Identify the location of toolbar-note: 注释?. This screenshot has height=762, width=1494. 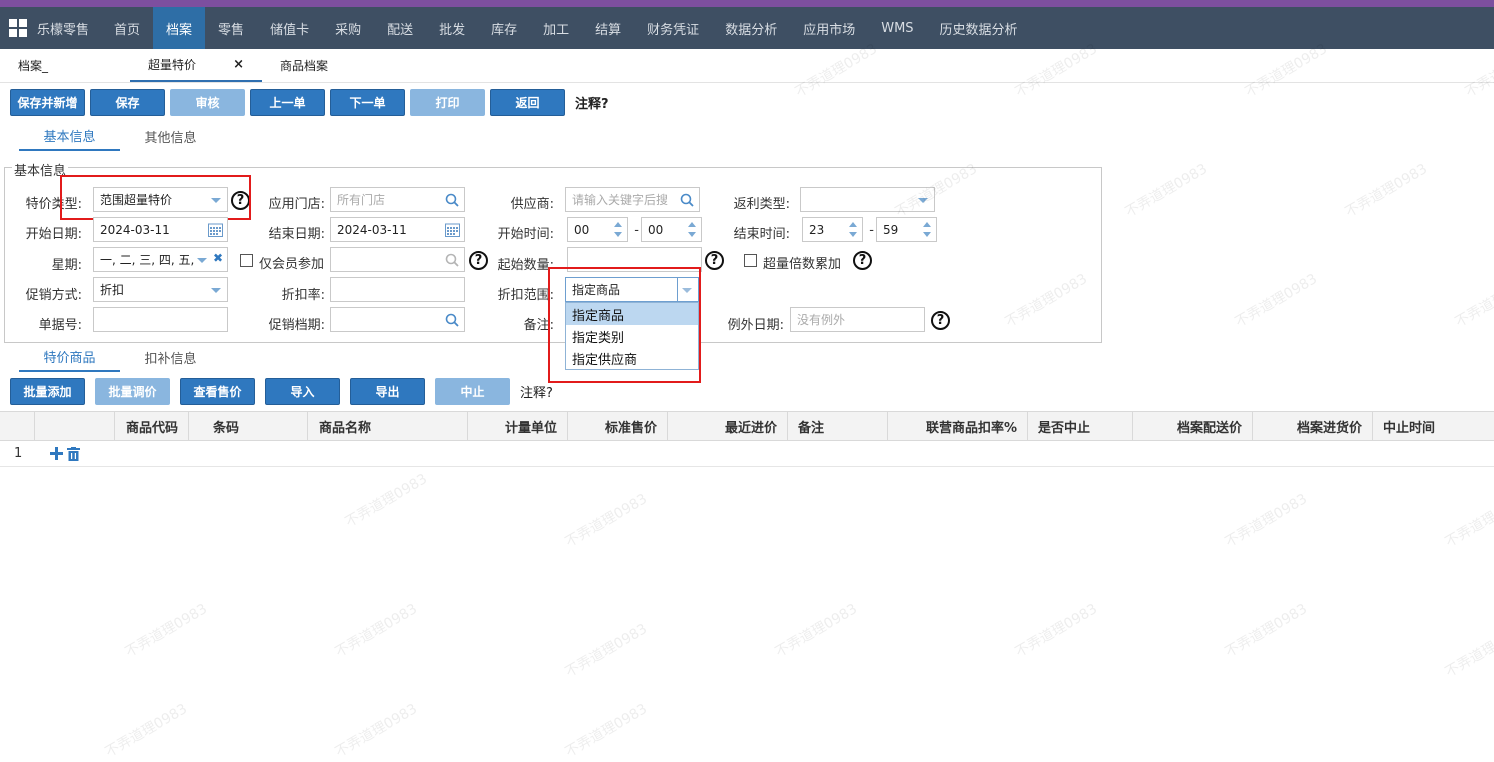
(592, 104).